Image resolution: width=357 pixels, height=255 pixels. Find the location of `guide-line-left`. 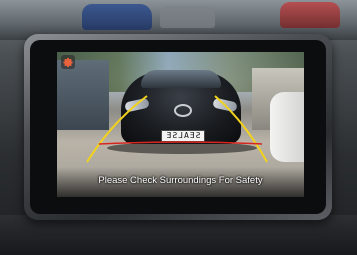

guide-line-left is located at coordinates (117, 129).